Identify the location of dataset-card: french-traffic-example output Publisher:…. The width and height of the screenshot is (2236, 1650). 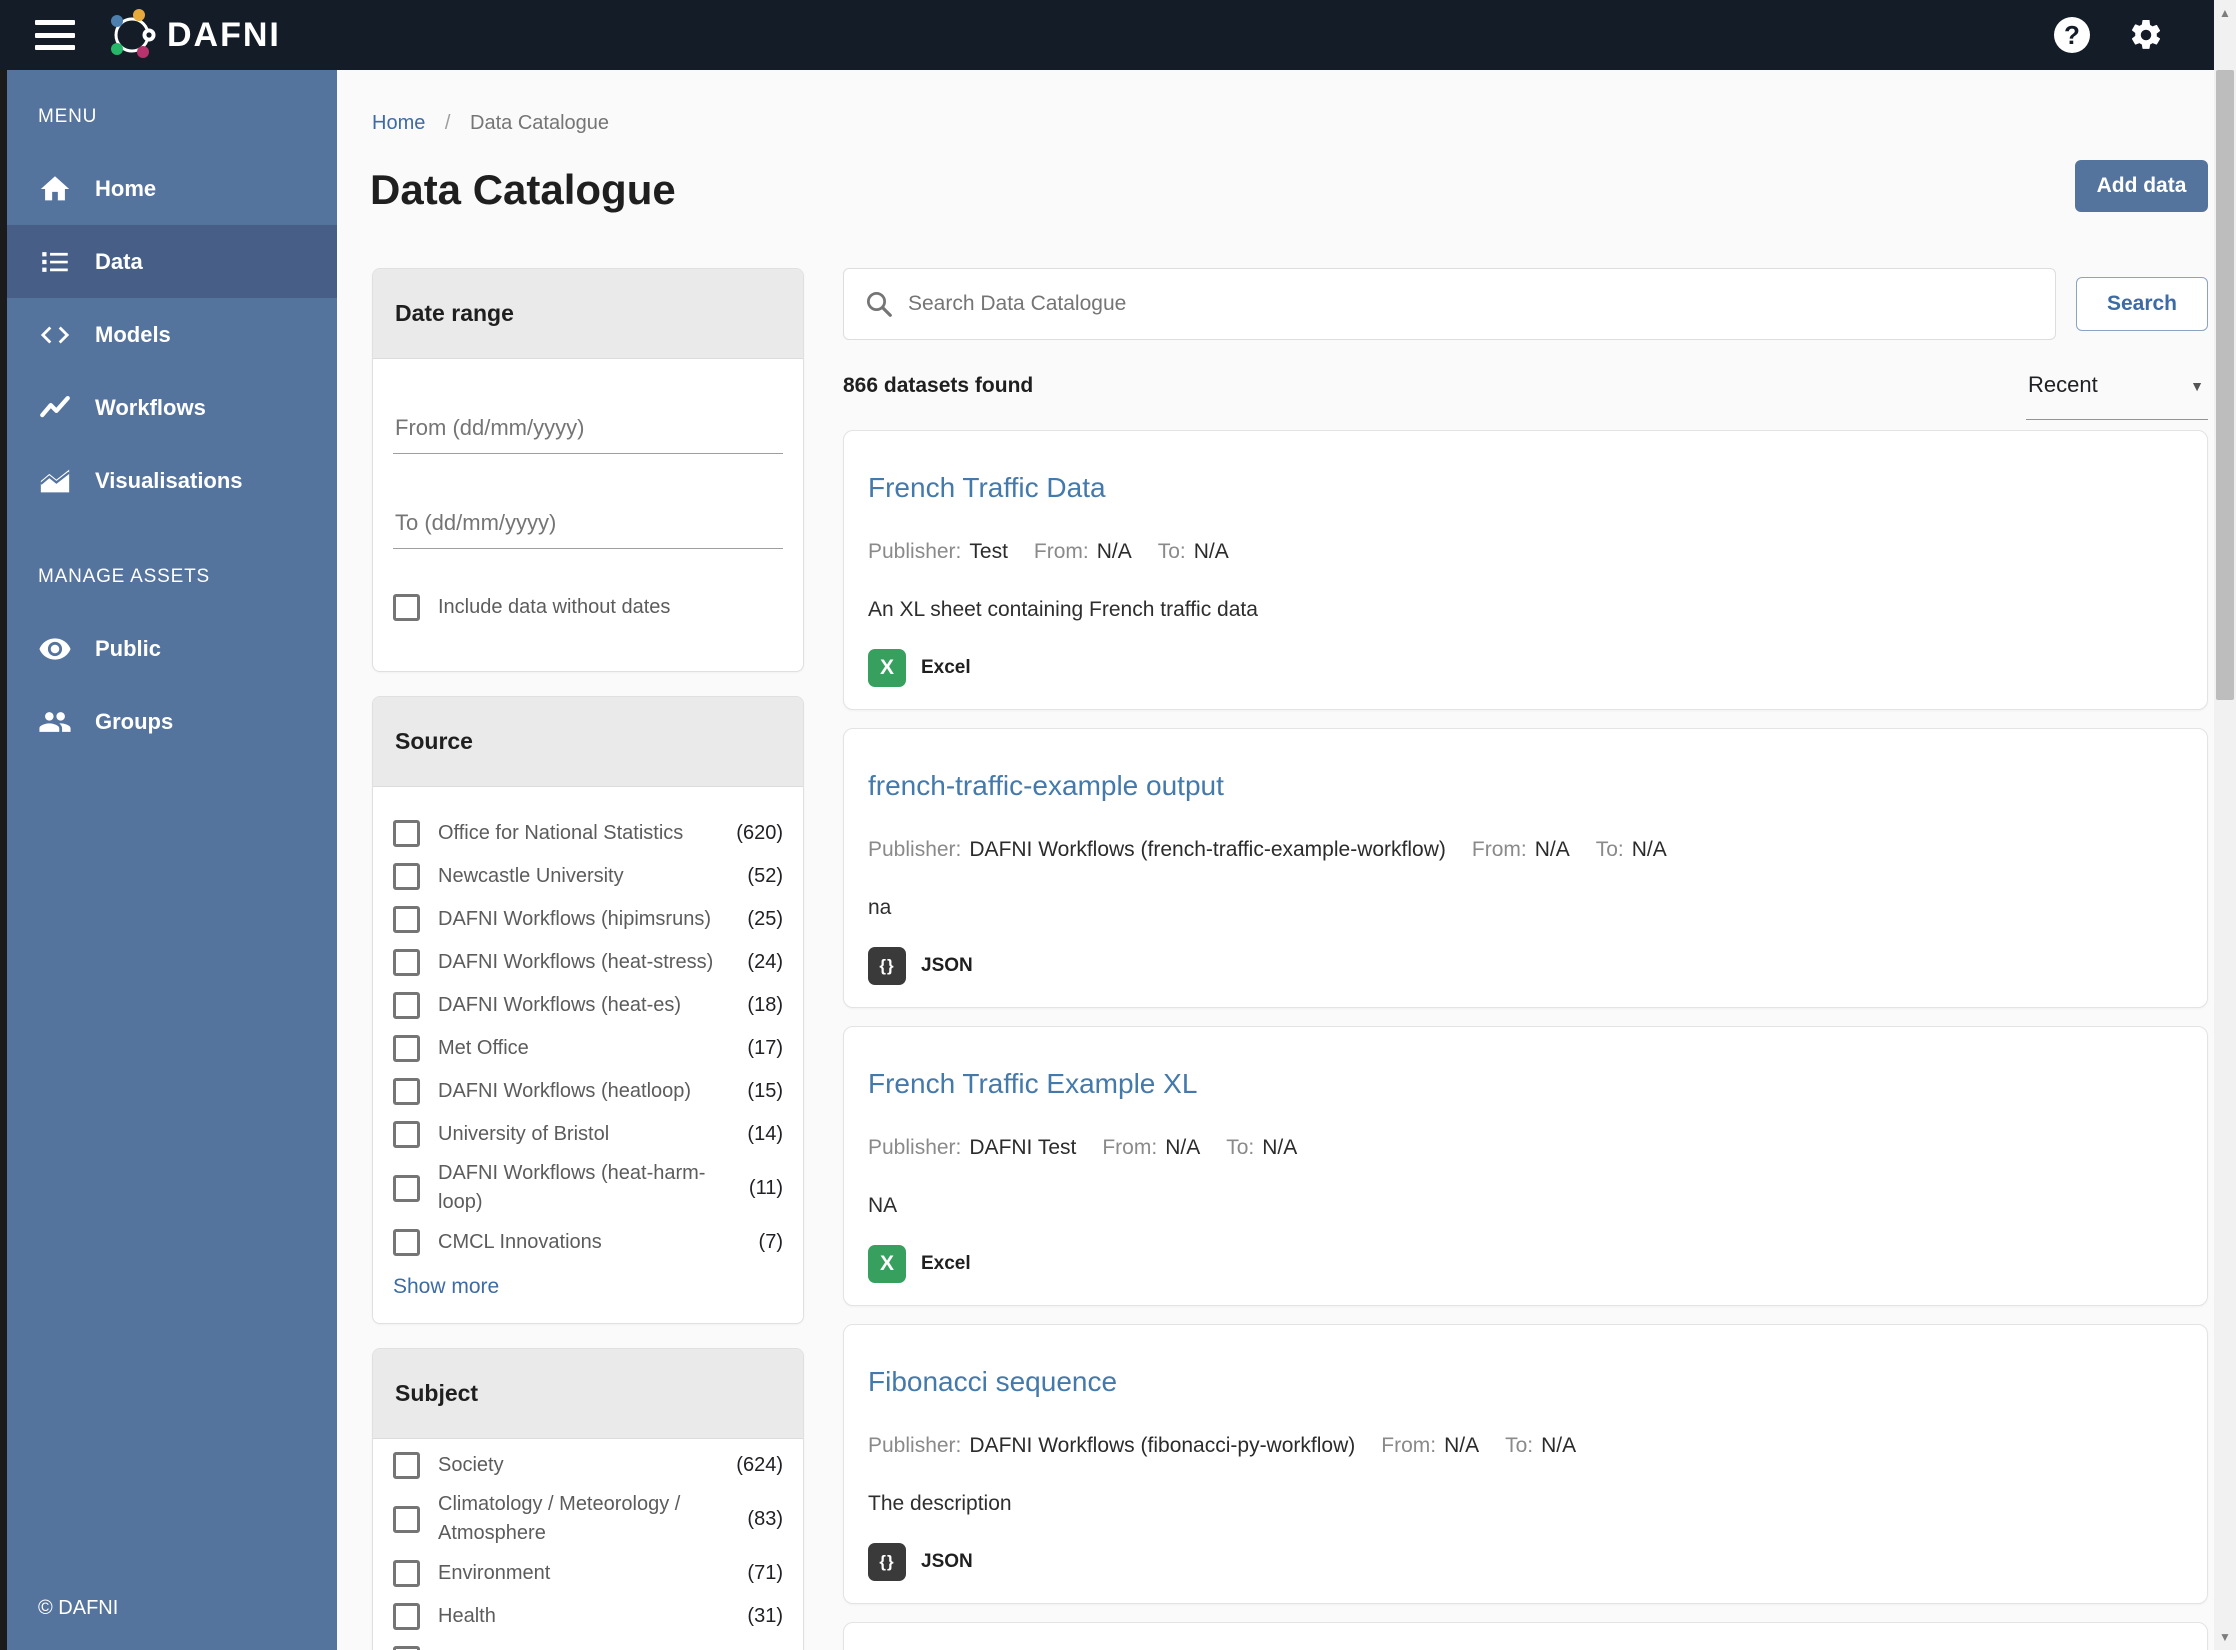
(1525, 868).